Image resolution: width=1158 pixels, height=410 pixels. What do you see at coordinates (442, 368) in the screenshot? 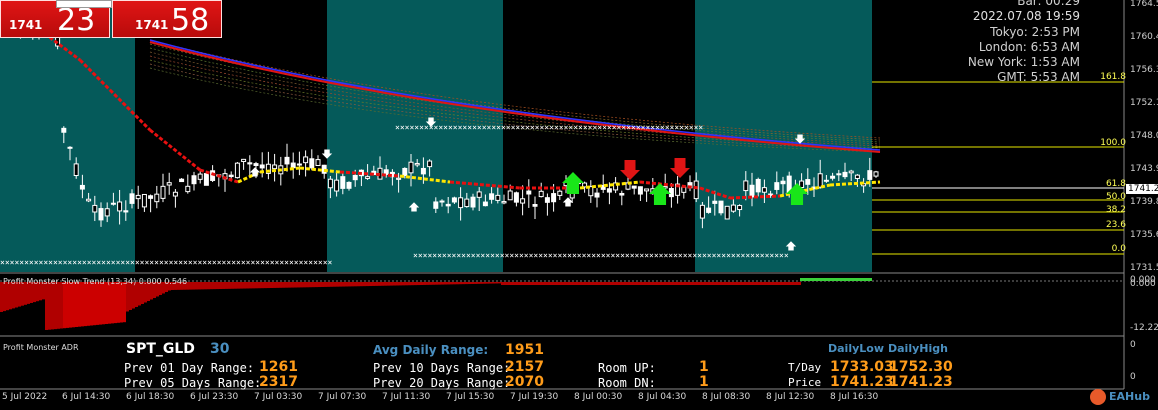
I see `prev10-label: Prev 10 Days Range:` at bounding box center [442, 368].